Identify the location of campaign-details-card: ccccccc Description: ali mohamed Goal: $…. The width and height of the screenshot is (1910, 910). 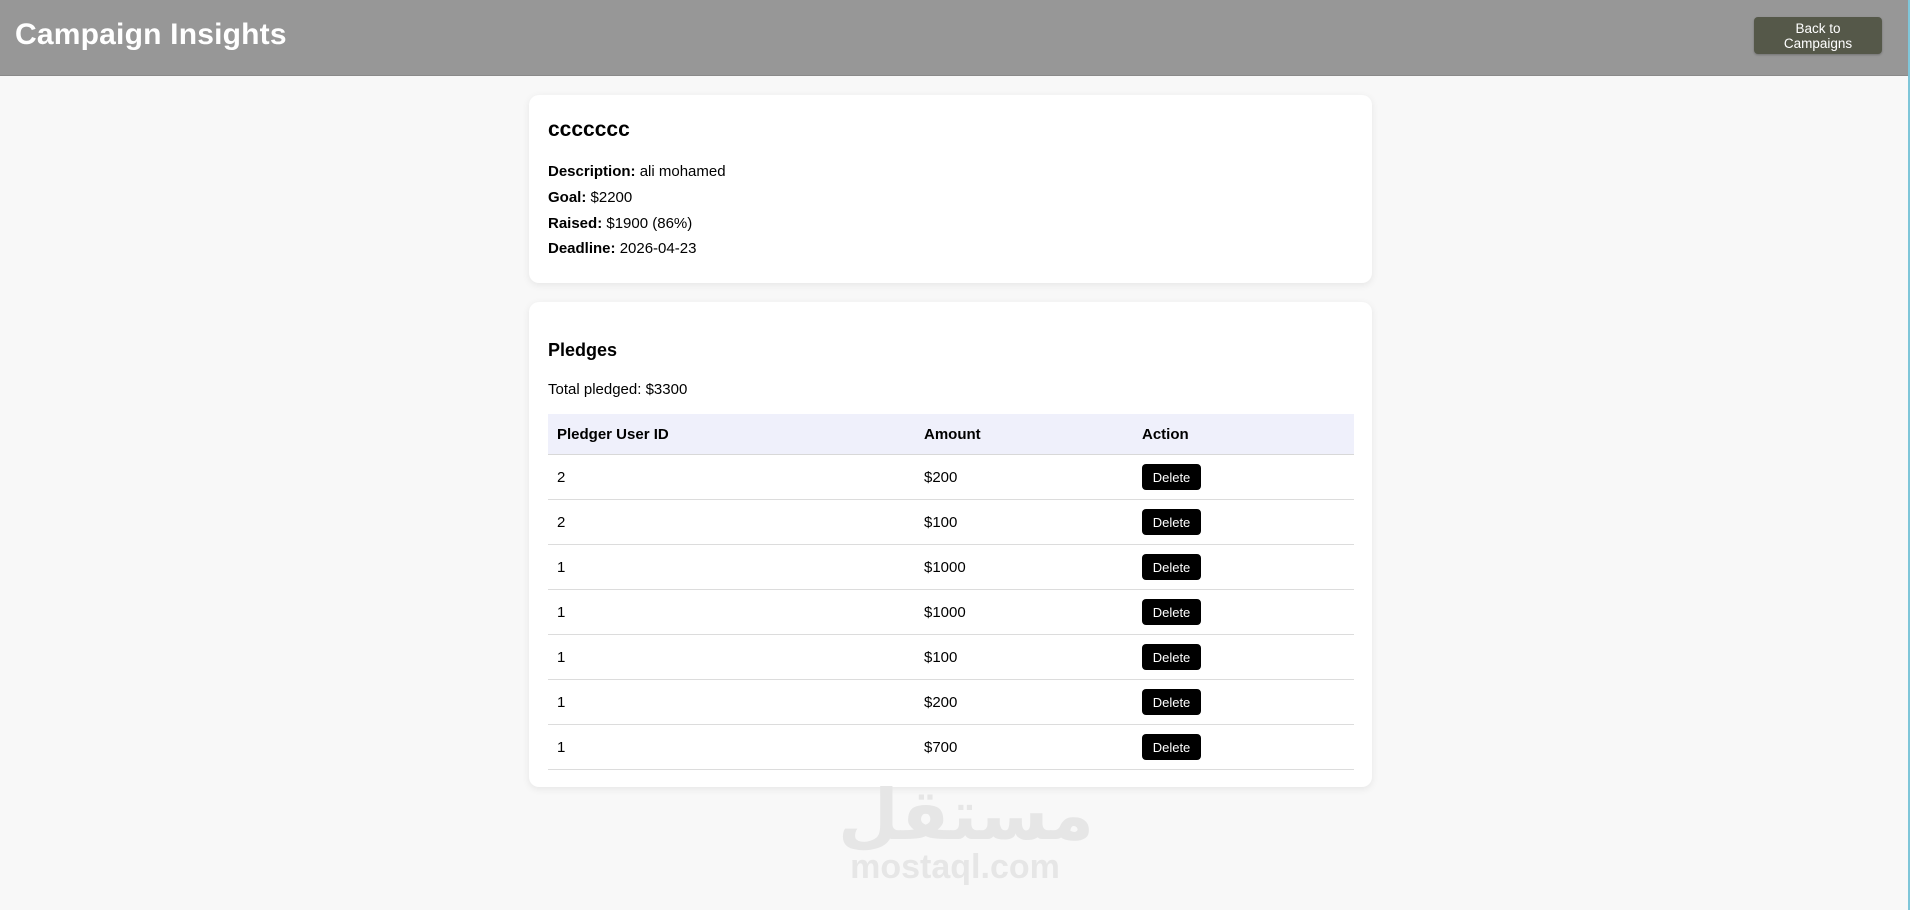
(950, 189).